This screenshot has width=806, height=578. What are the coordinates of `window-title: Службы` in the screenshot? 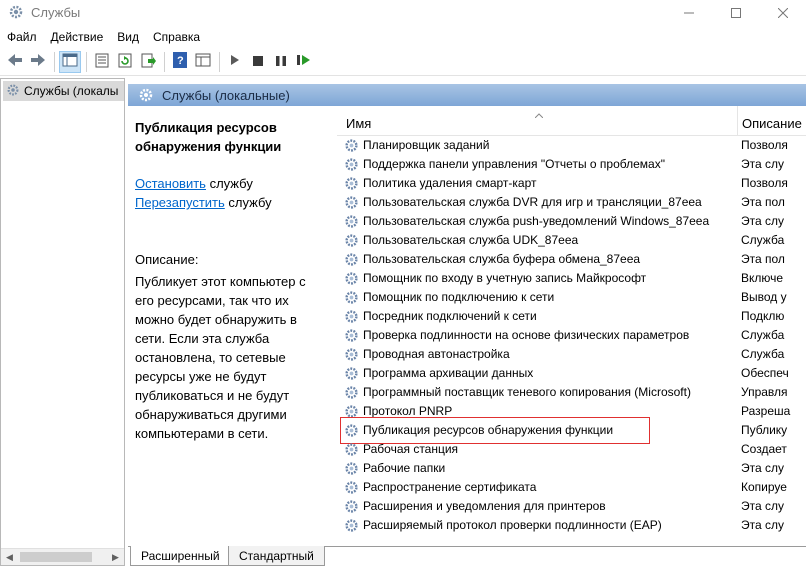 It's located at (56, 12).